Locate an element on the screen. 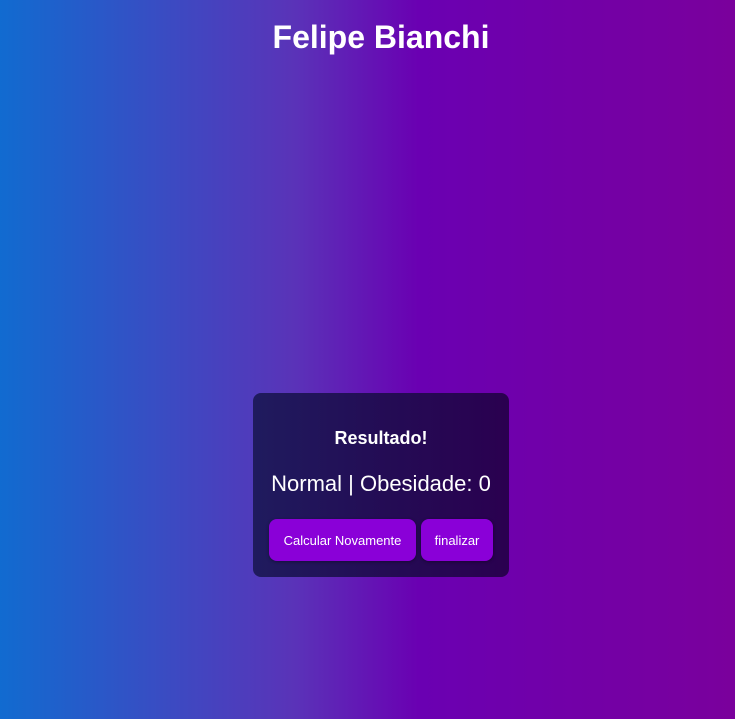 The width and height of the screenshot is (735, 719). result-heading: Resultado! is located at coordinates (381, 438).